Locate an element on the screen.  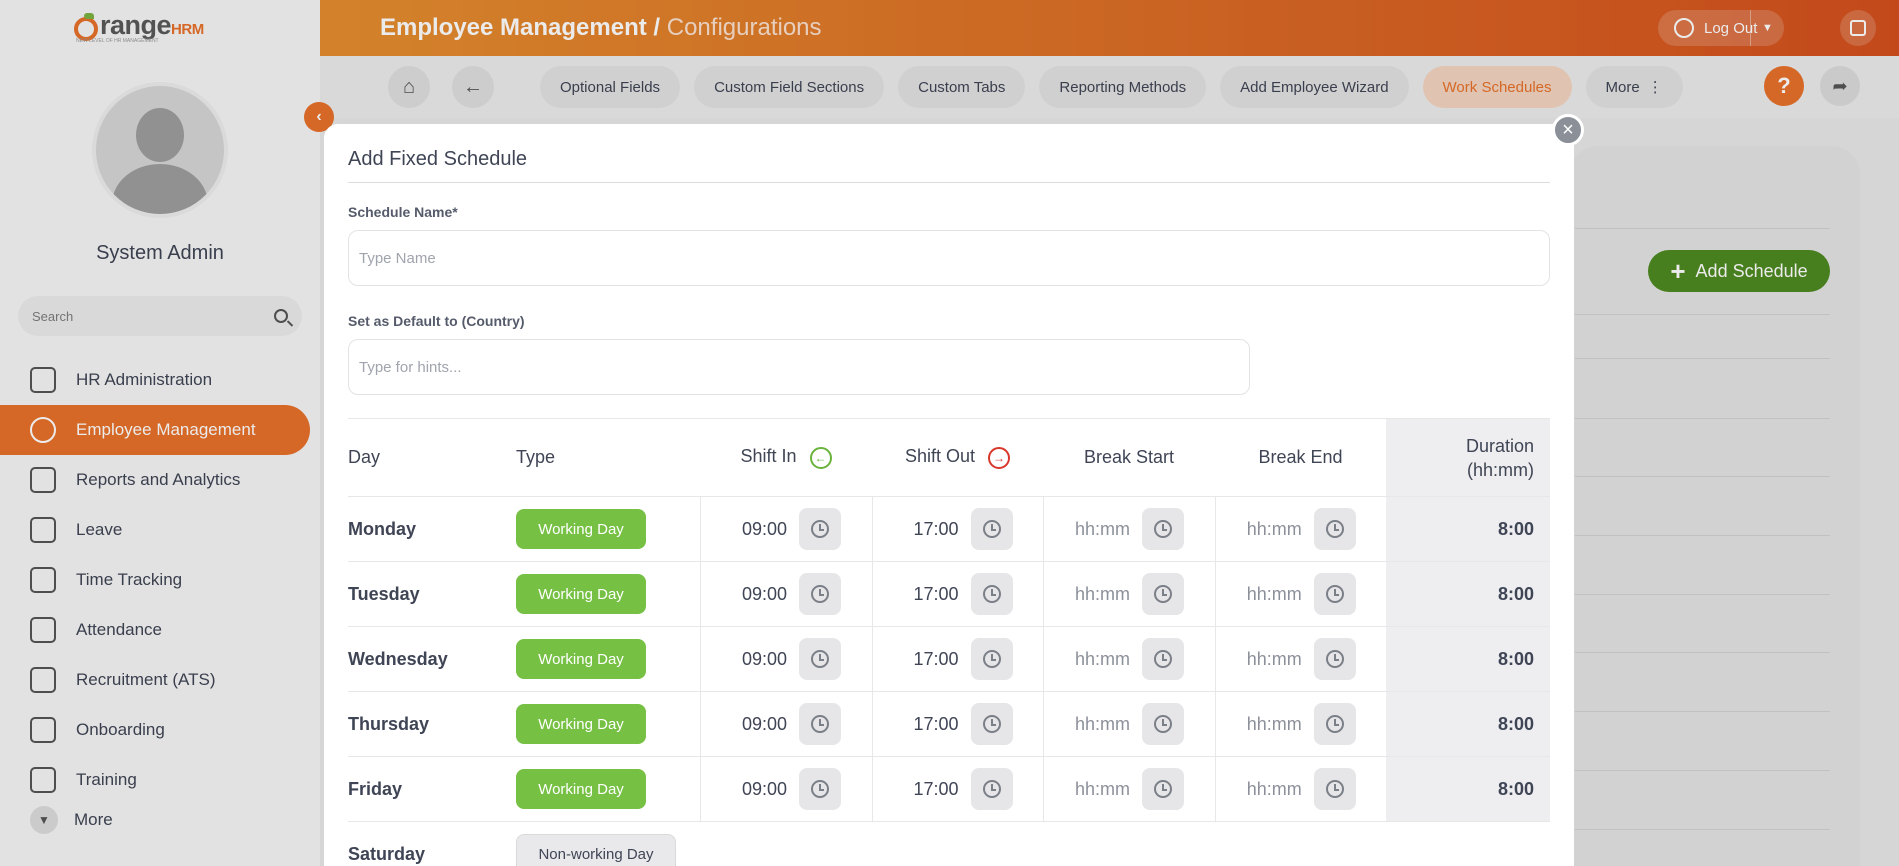
default-country-input is located at coordinates (799, 367).